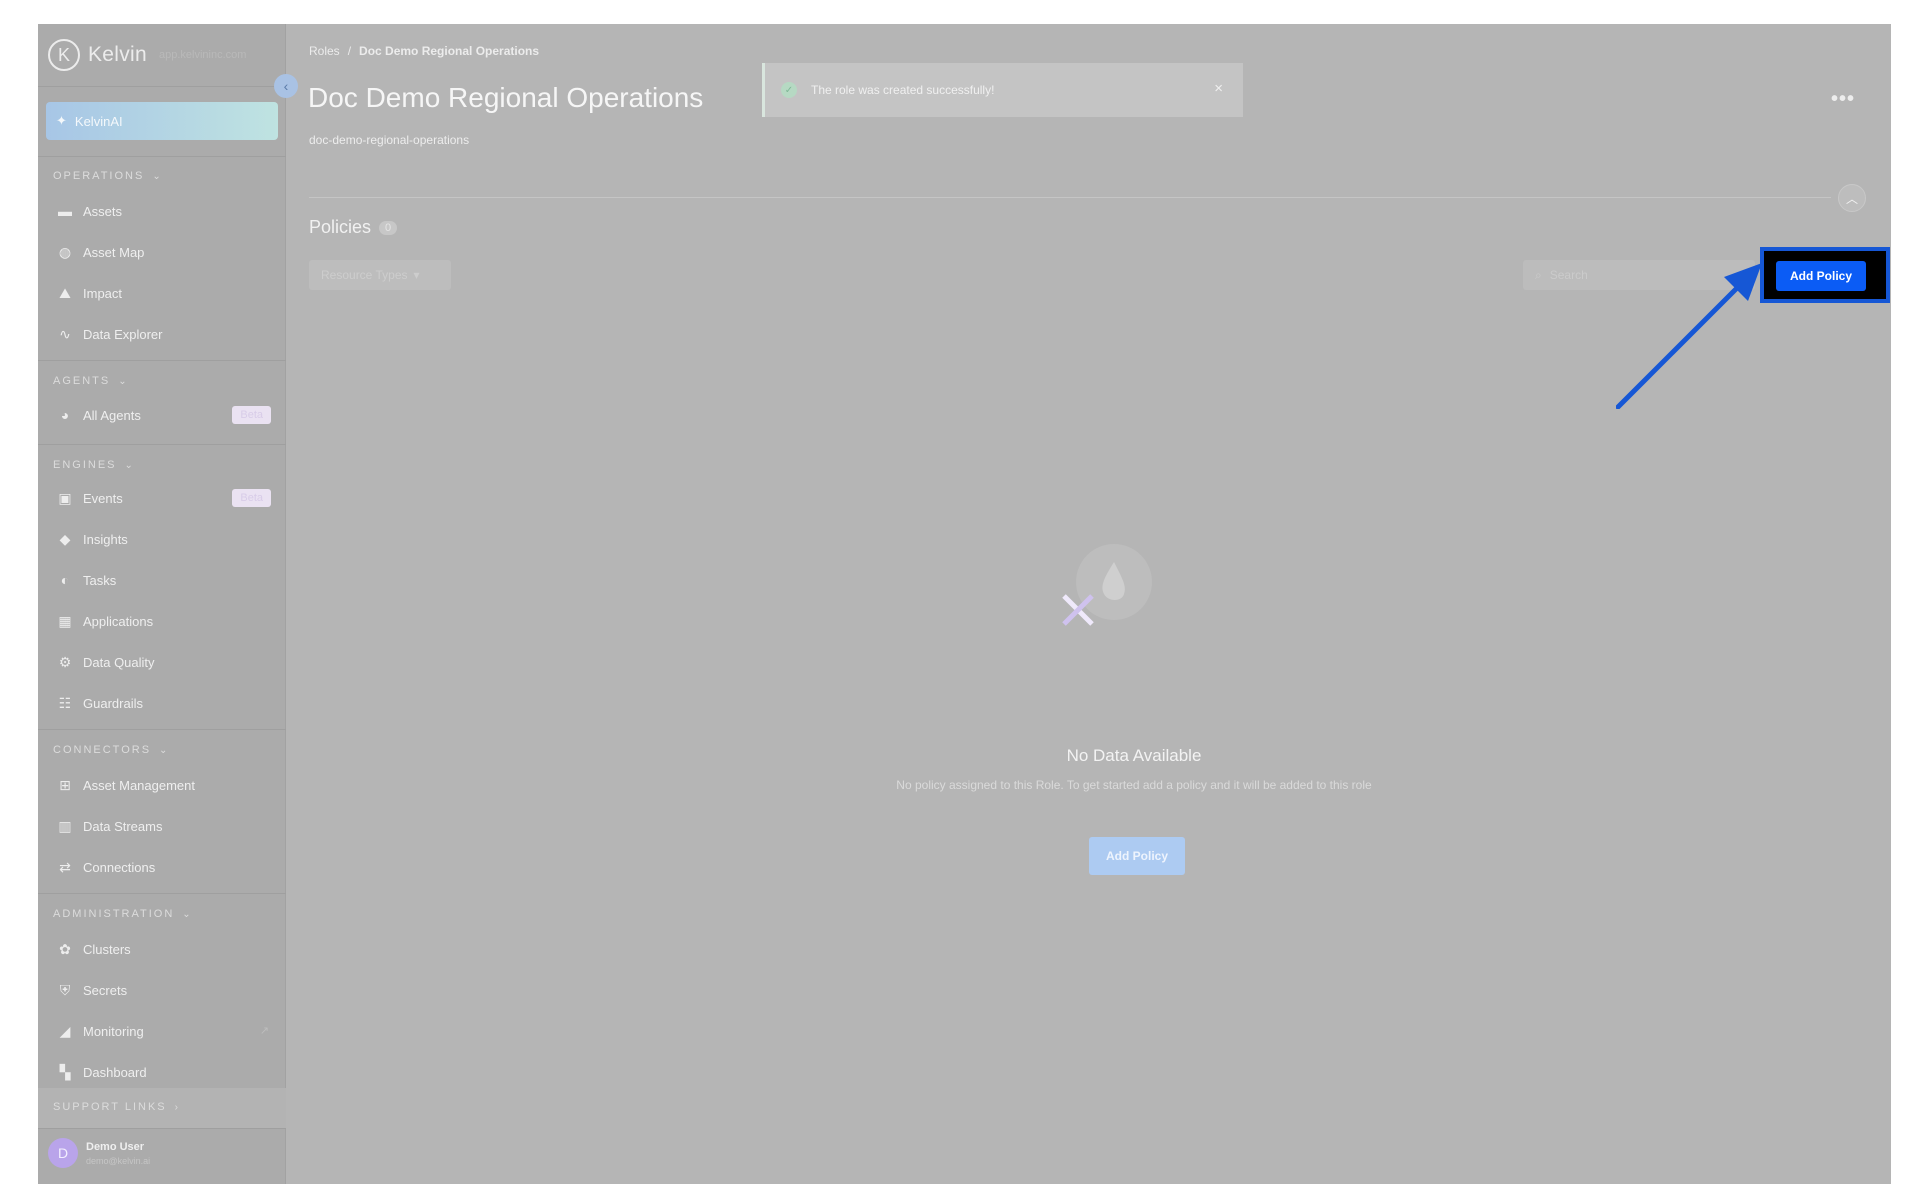  What do you see at coordinates (506, 97) in the screenshot?
I see `page-title: Doc Demo Regional Operations` at bounding box center [506, 97].